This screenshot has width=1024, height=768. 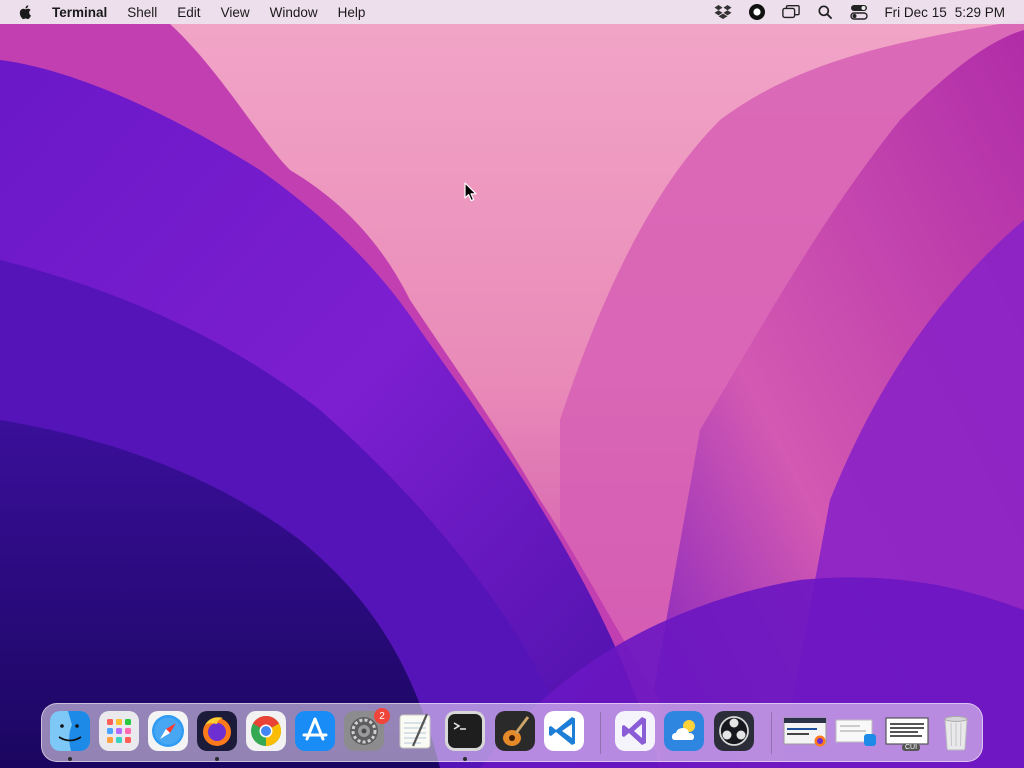 I want to click on apple-logo-icon, so click(x=26, y=12).